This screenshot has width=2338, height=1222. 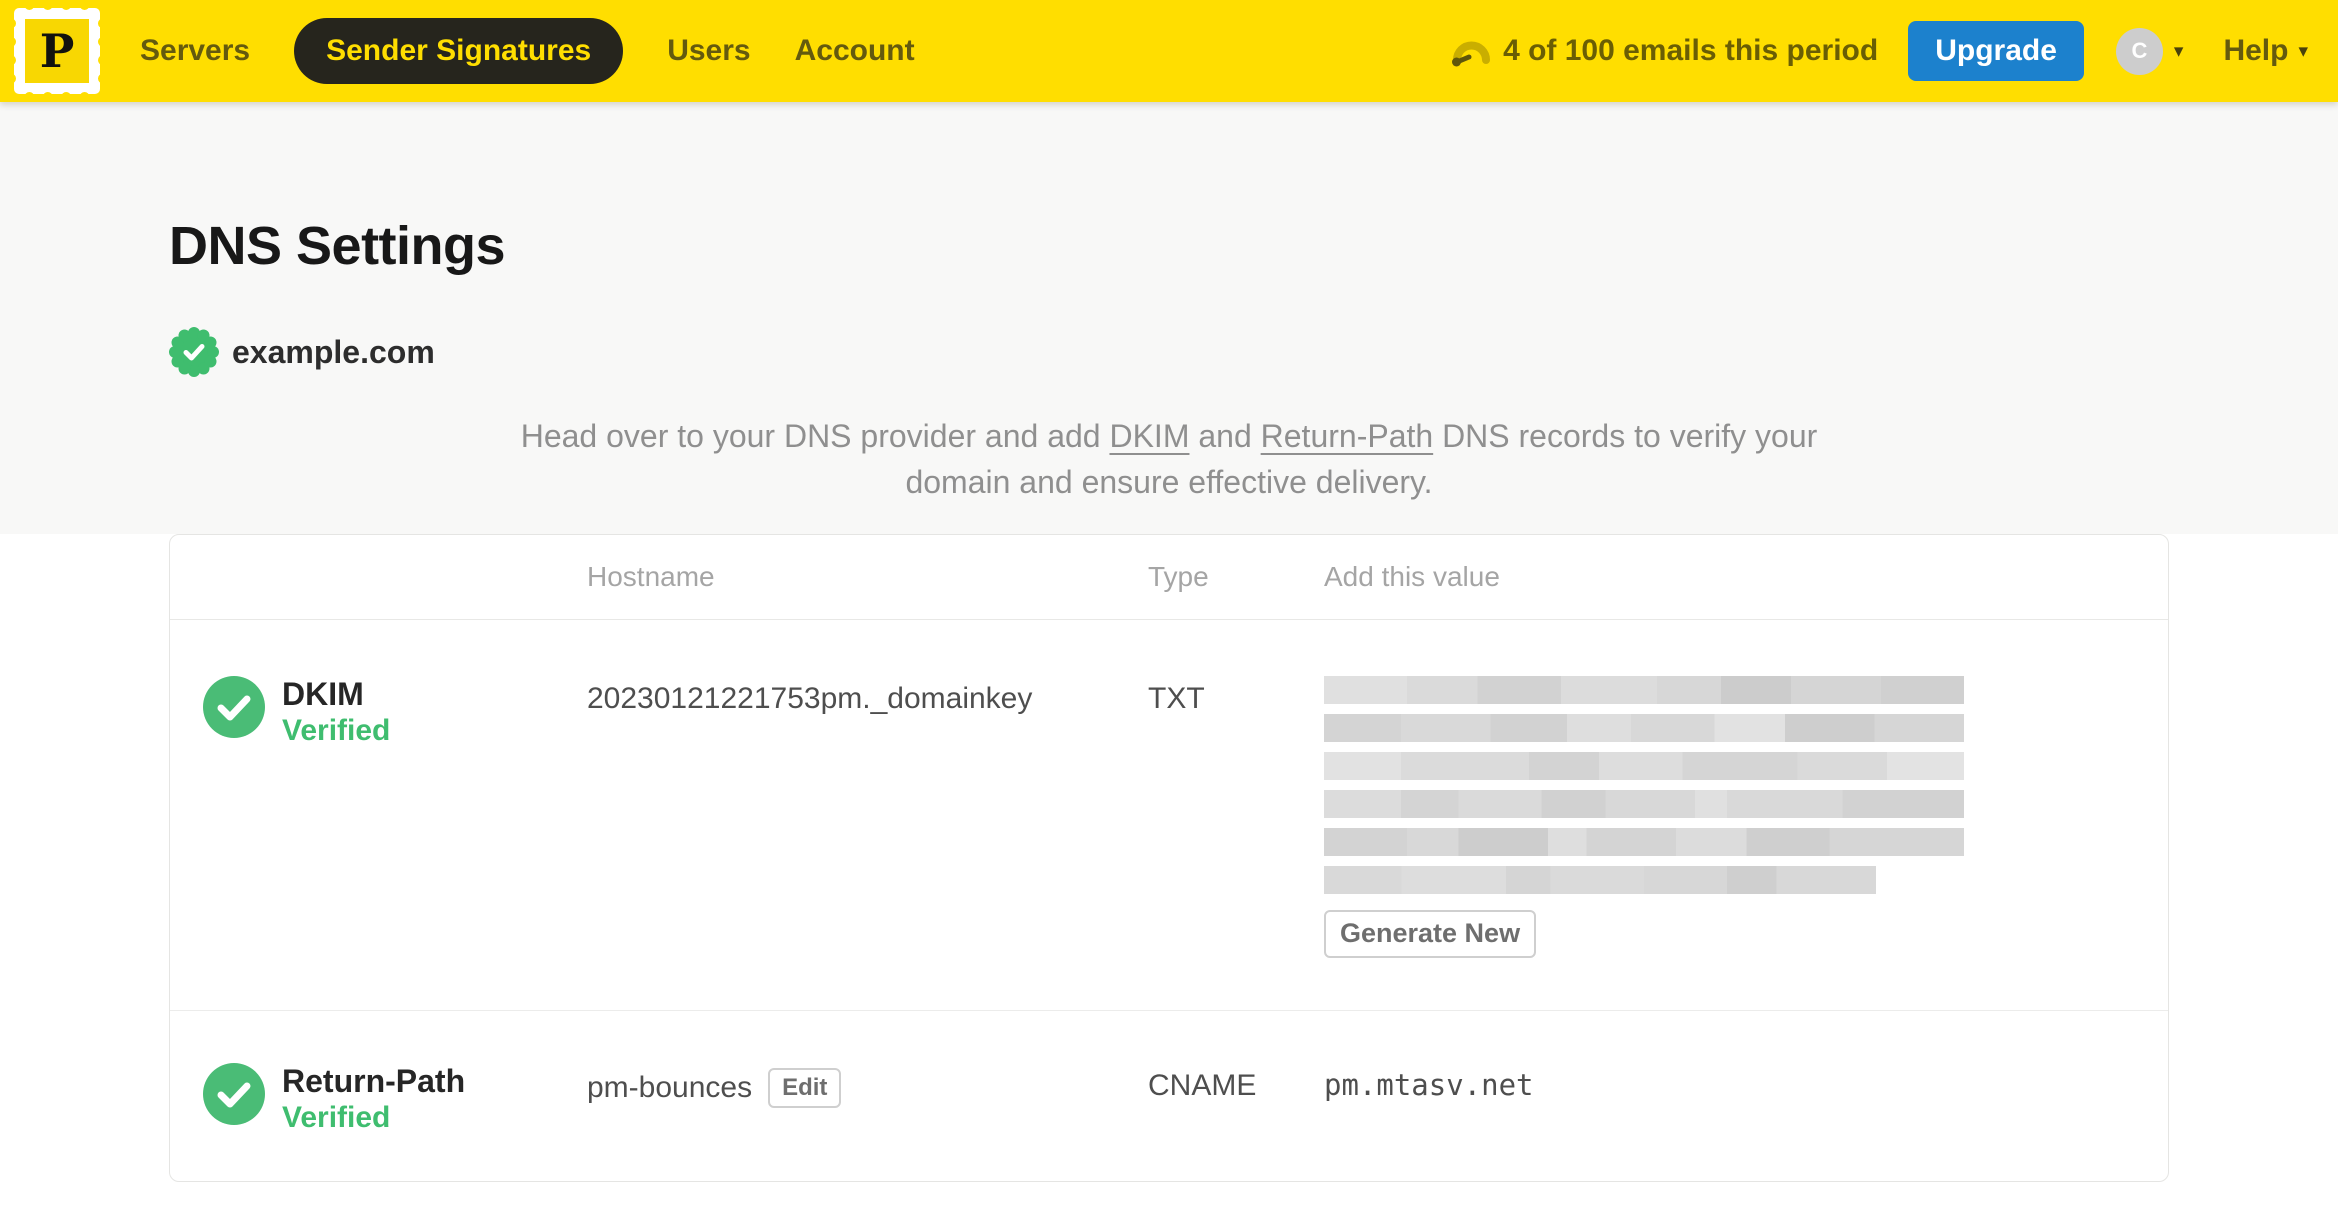 What do you see at coordinates (1996, 51) in the screenshot?
I see `upgrade-button: Upgrade` at bounding box center [1996, 51].